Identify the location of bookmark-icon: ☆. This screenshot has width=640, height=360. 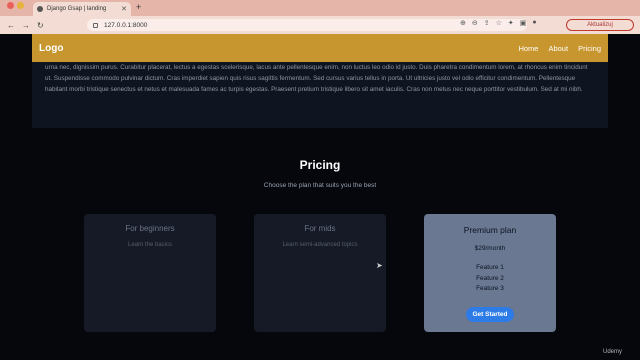
(499, 23).